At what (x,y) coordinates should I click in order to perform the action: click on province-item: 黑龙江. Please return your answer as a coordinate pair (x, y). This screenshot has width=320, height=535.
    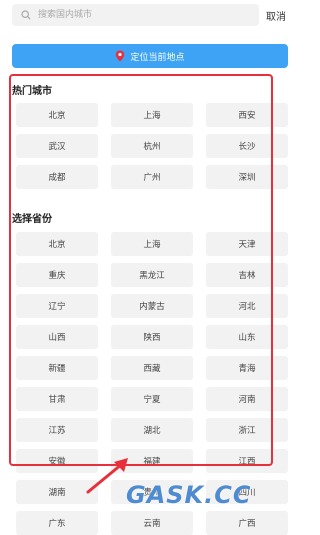
    Looking at the image, I should click on (152, 275).